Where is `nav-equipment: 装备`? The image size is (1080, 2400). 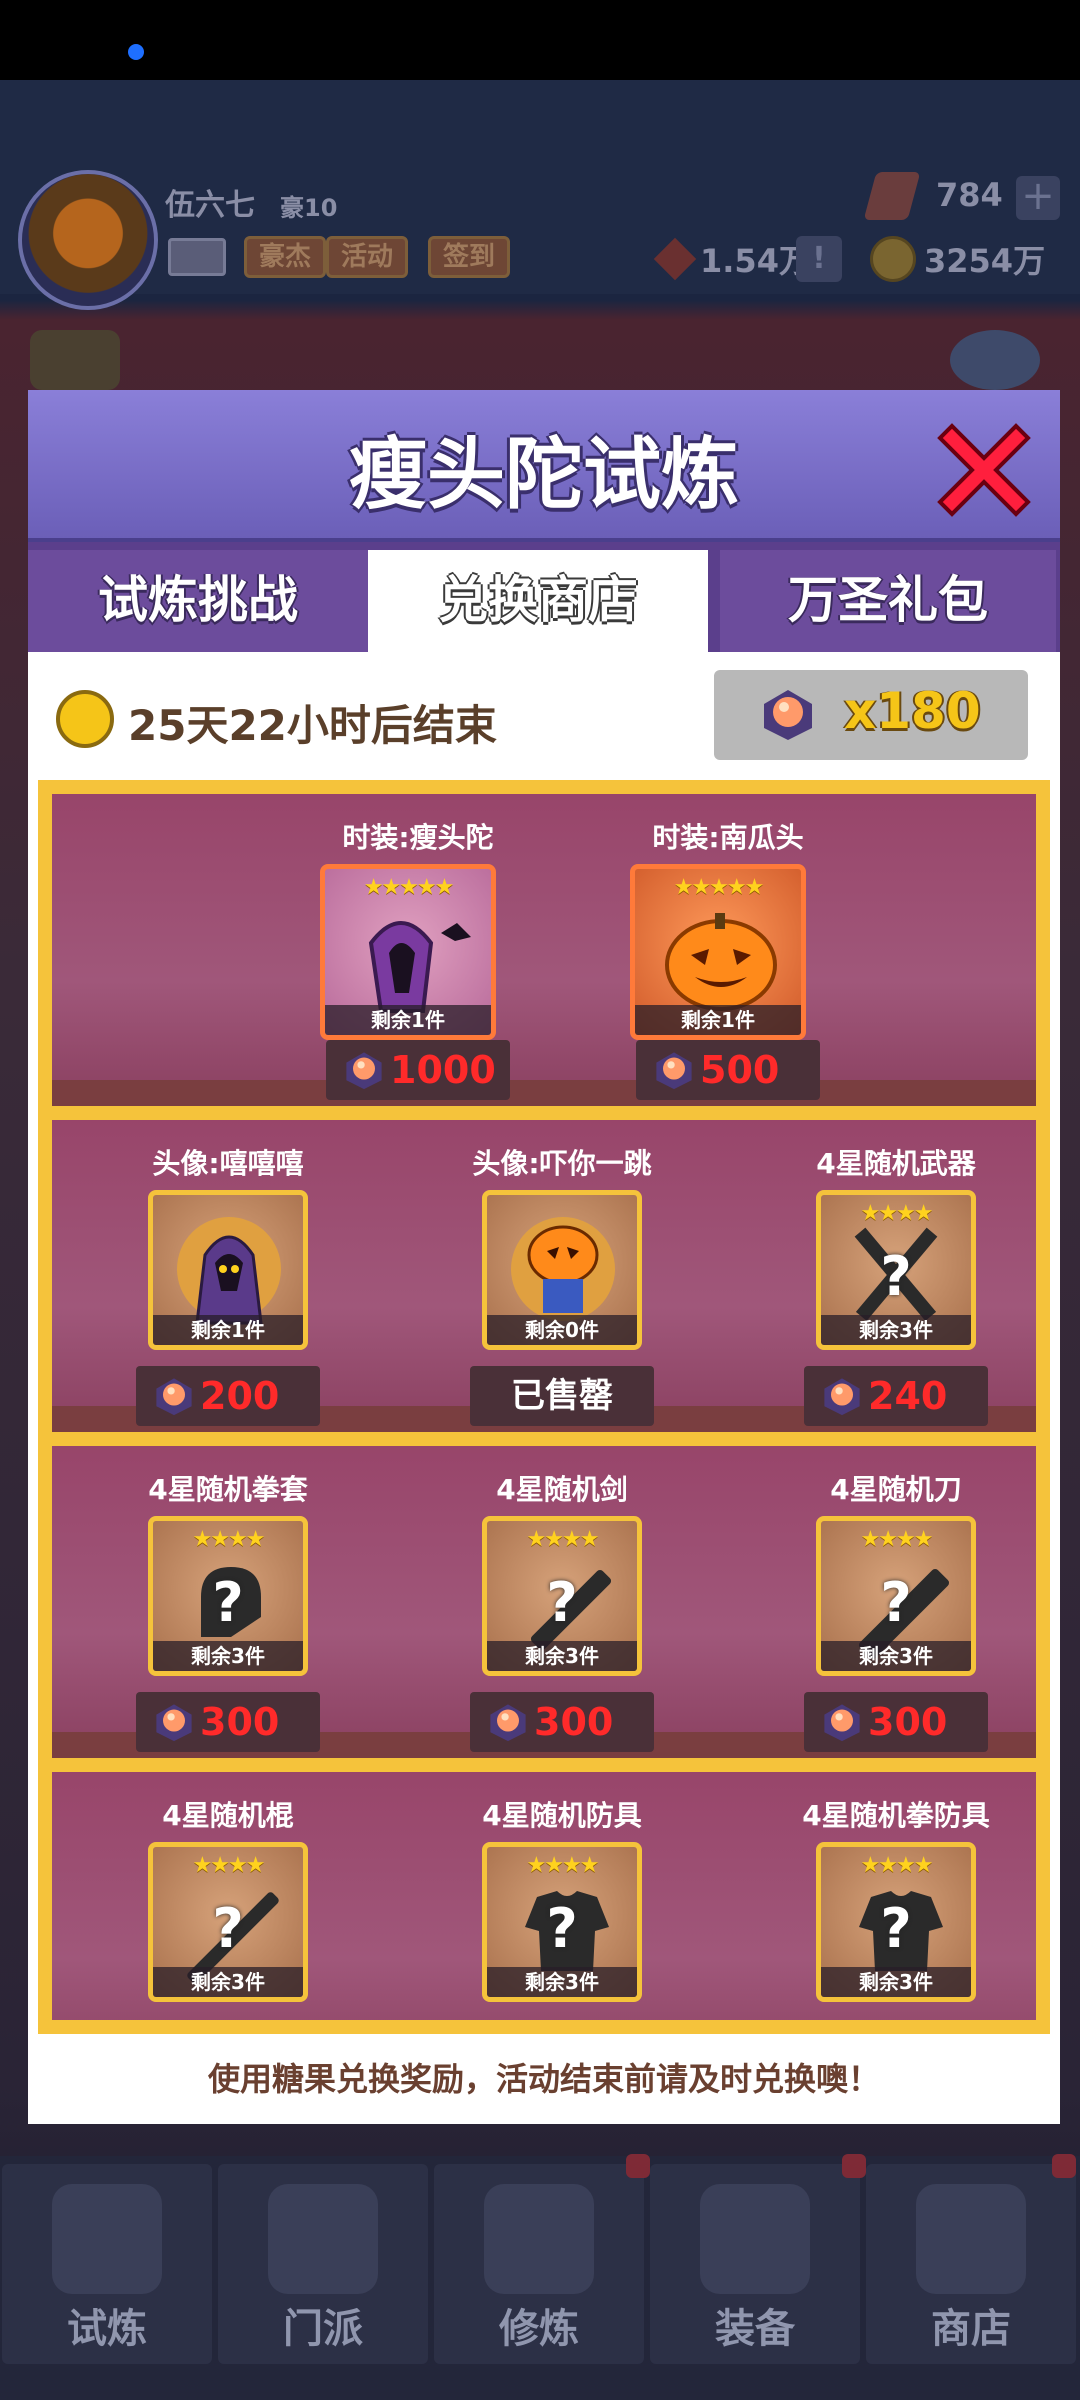 nav-equipment: 装备 is located at coordinates (755, 2264).